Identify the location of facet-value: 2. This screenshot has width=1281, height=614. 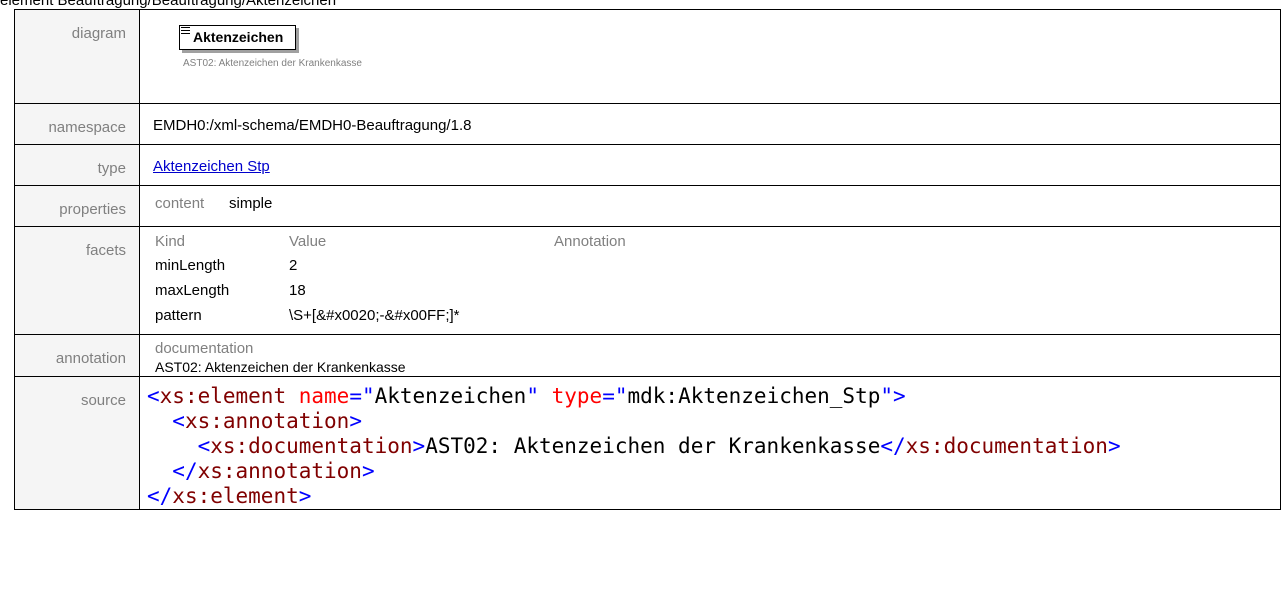
(293, 265).